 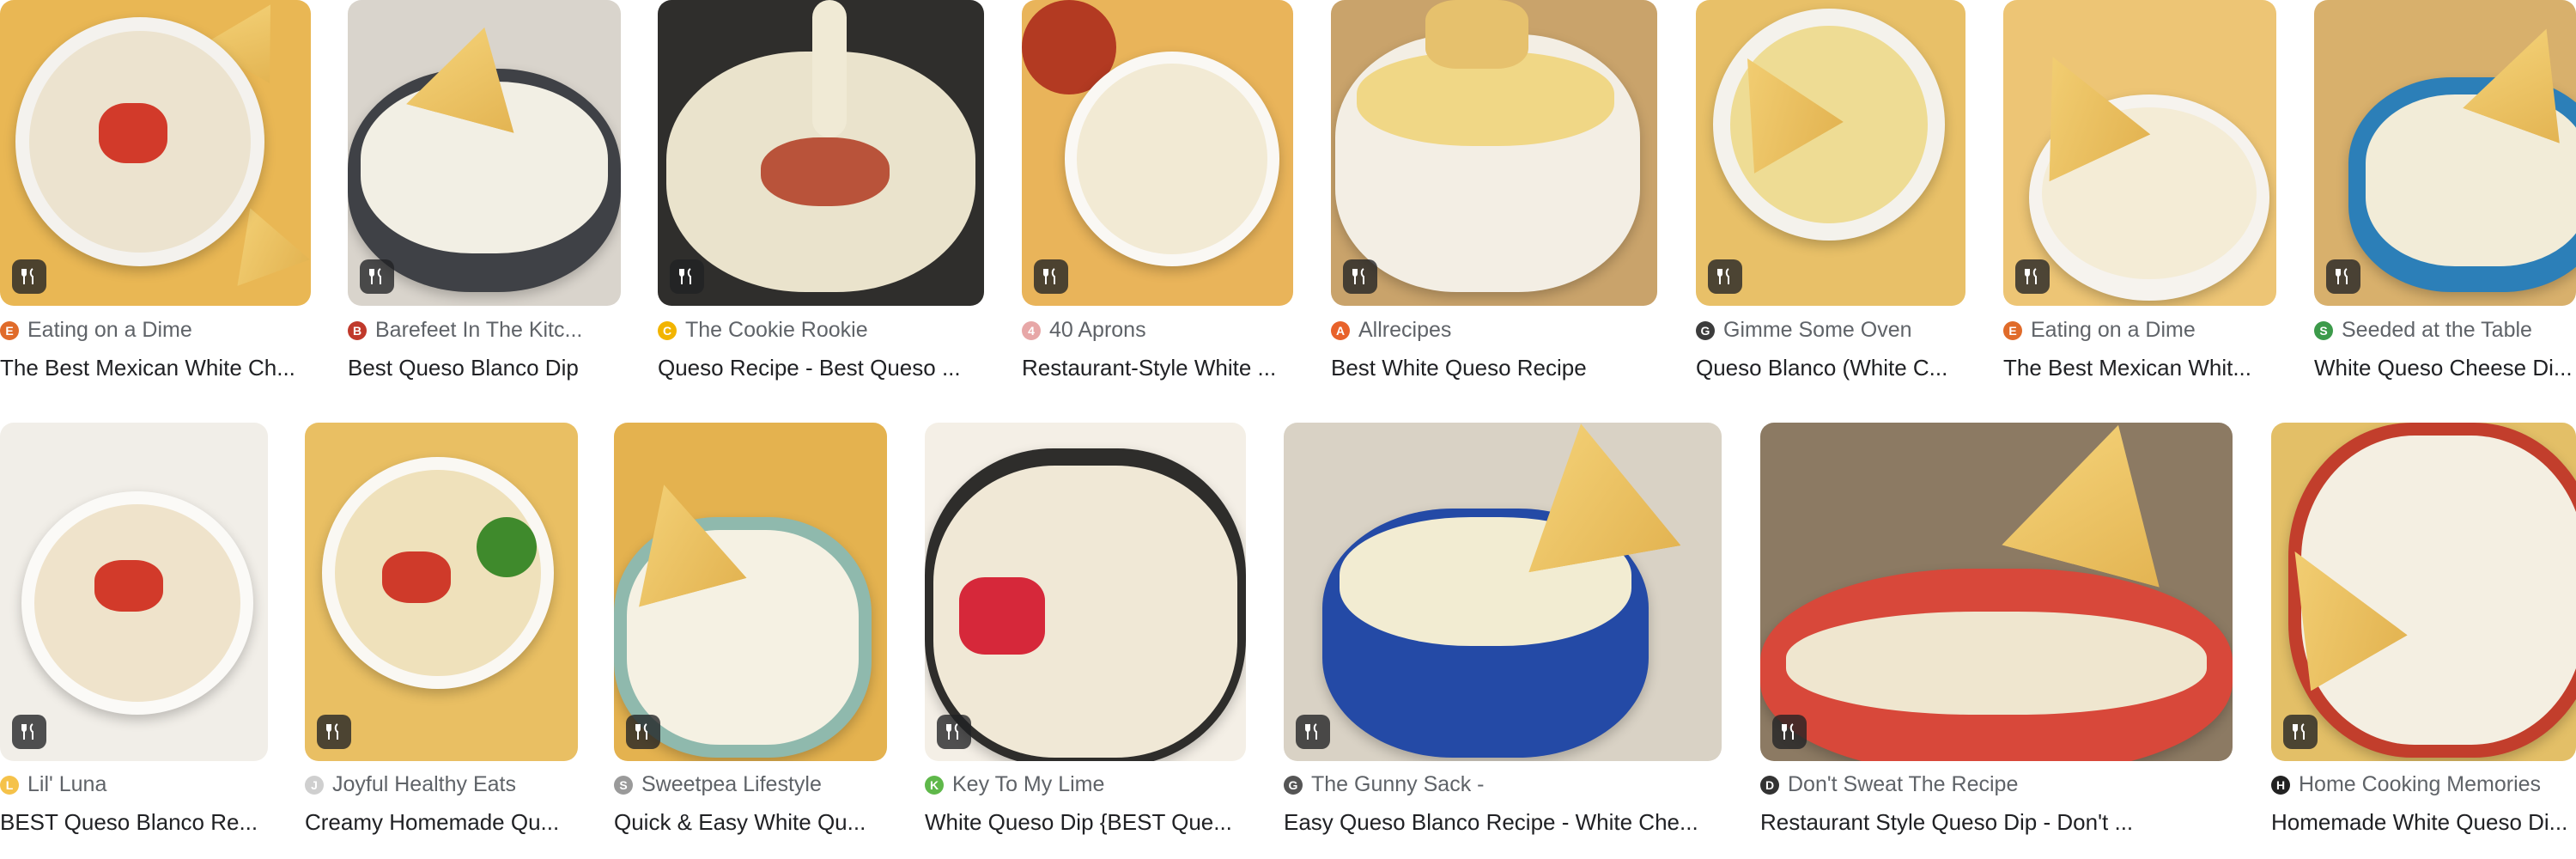 I want to click on result-source: D Don't Sweat The Recipe, so click(x=1997, y=784).